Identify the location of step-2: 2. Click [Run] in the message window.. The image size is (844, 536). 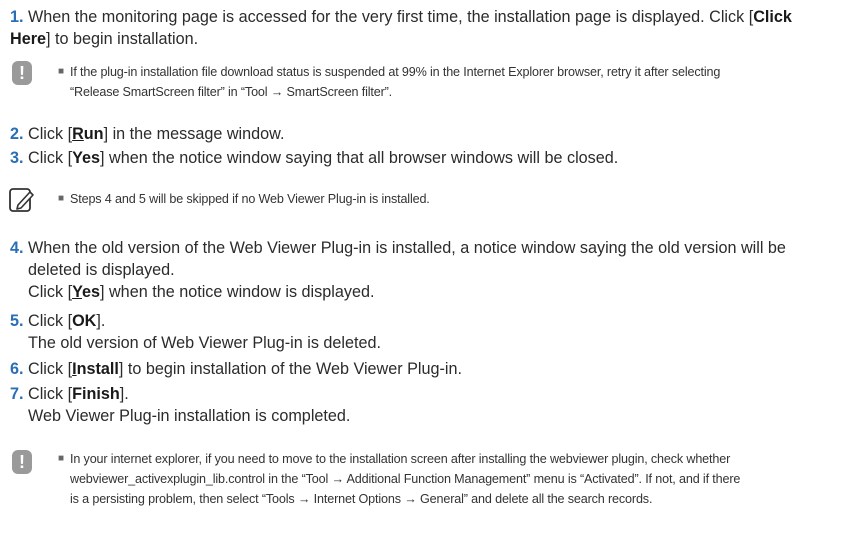
(420, 134).